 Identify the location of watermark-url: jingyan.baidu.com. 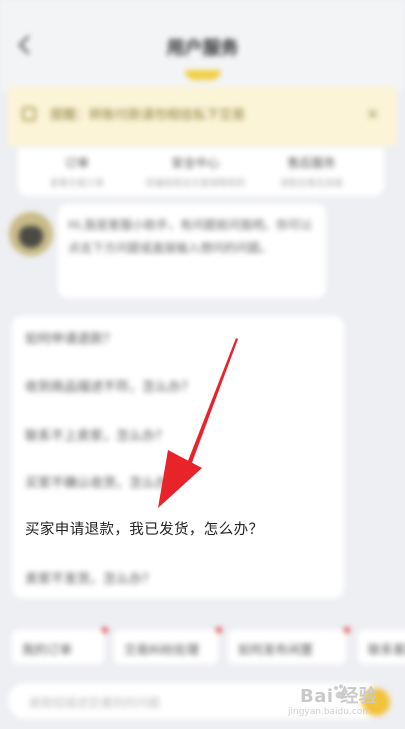
(330, 712).